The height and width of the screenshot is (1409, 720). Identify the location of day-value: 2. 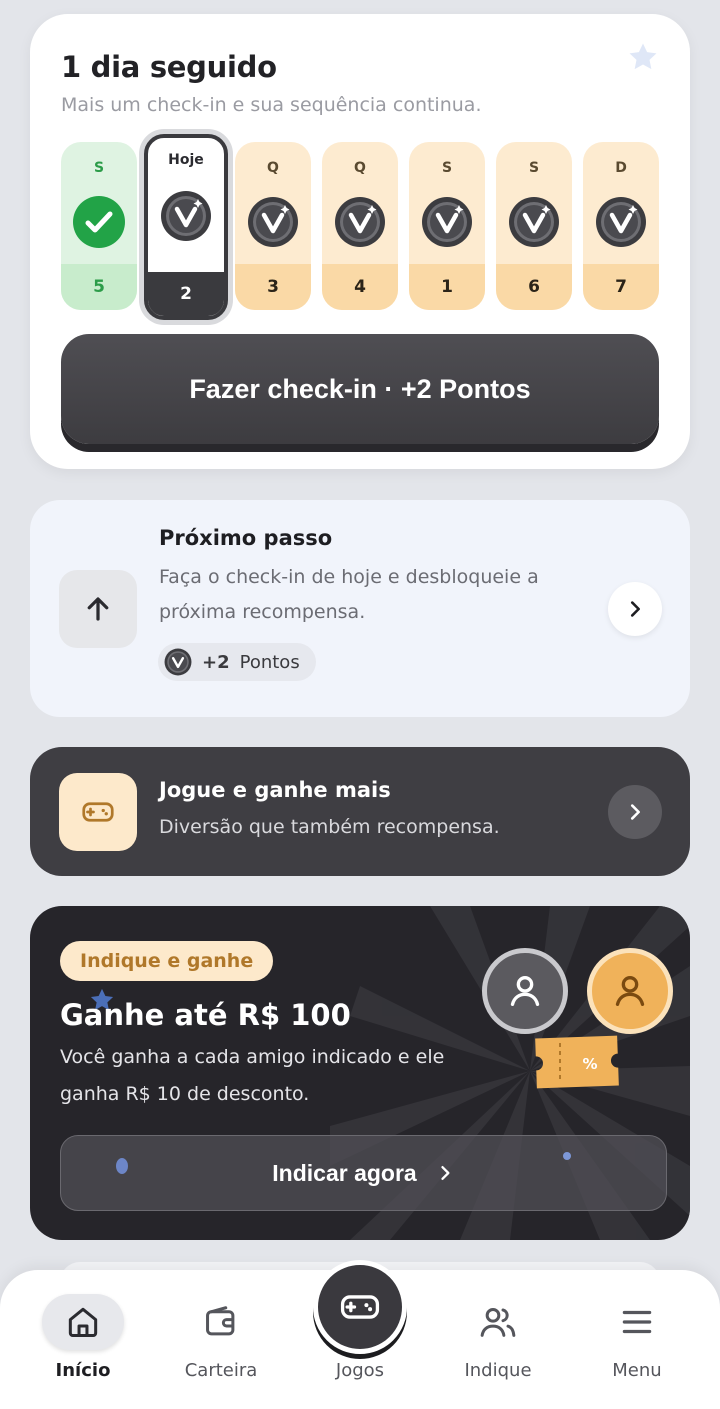
(186, 294).